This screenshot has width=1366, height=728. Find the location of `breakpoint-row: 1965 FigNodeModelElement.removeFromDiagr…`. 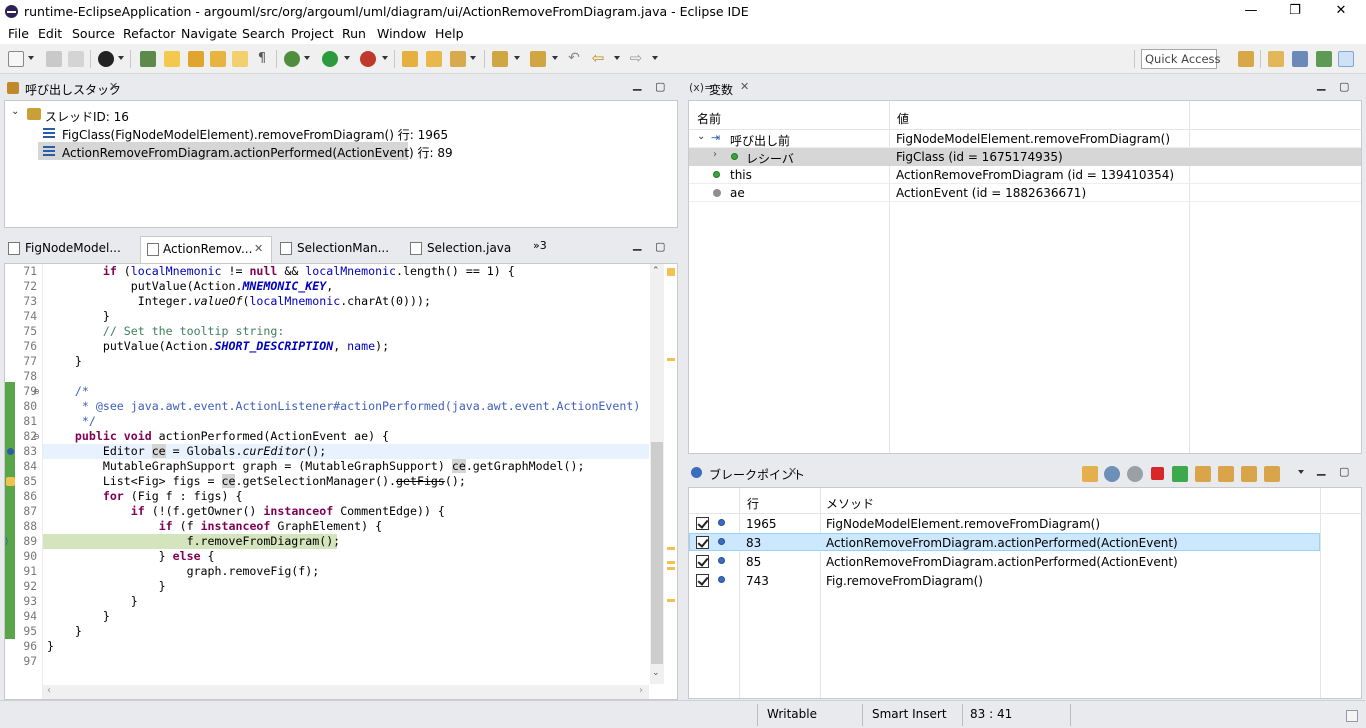

breakpoint-row: 1965 FigNodeModelElement.removeFromDiagr… is located at coordinates (1025, 523).